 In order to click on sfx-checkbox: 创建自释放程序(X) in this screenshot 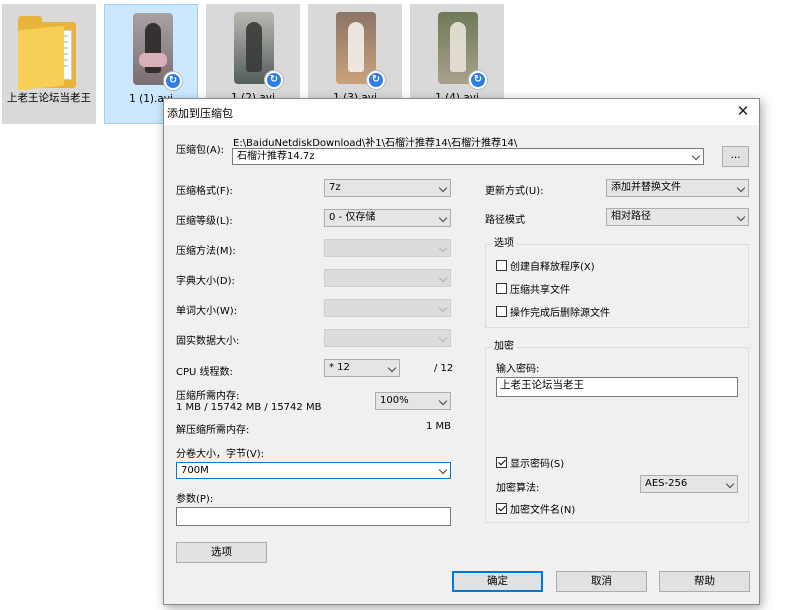, I will do `click(545, 265)`.